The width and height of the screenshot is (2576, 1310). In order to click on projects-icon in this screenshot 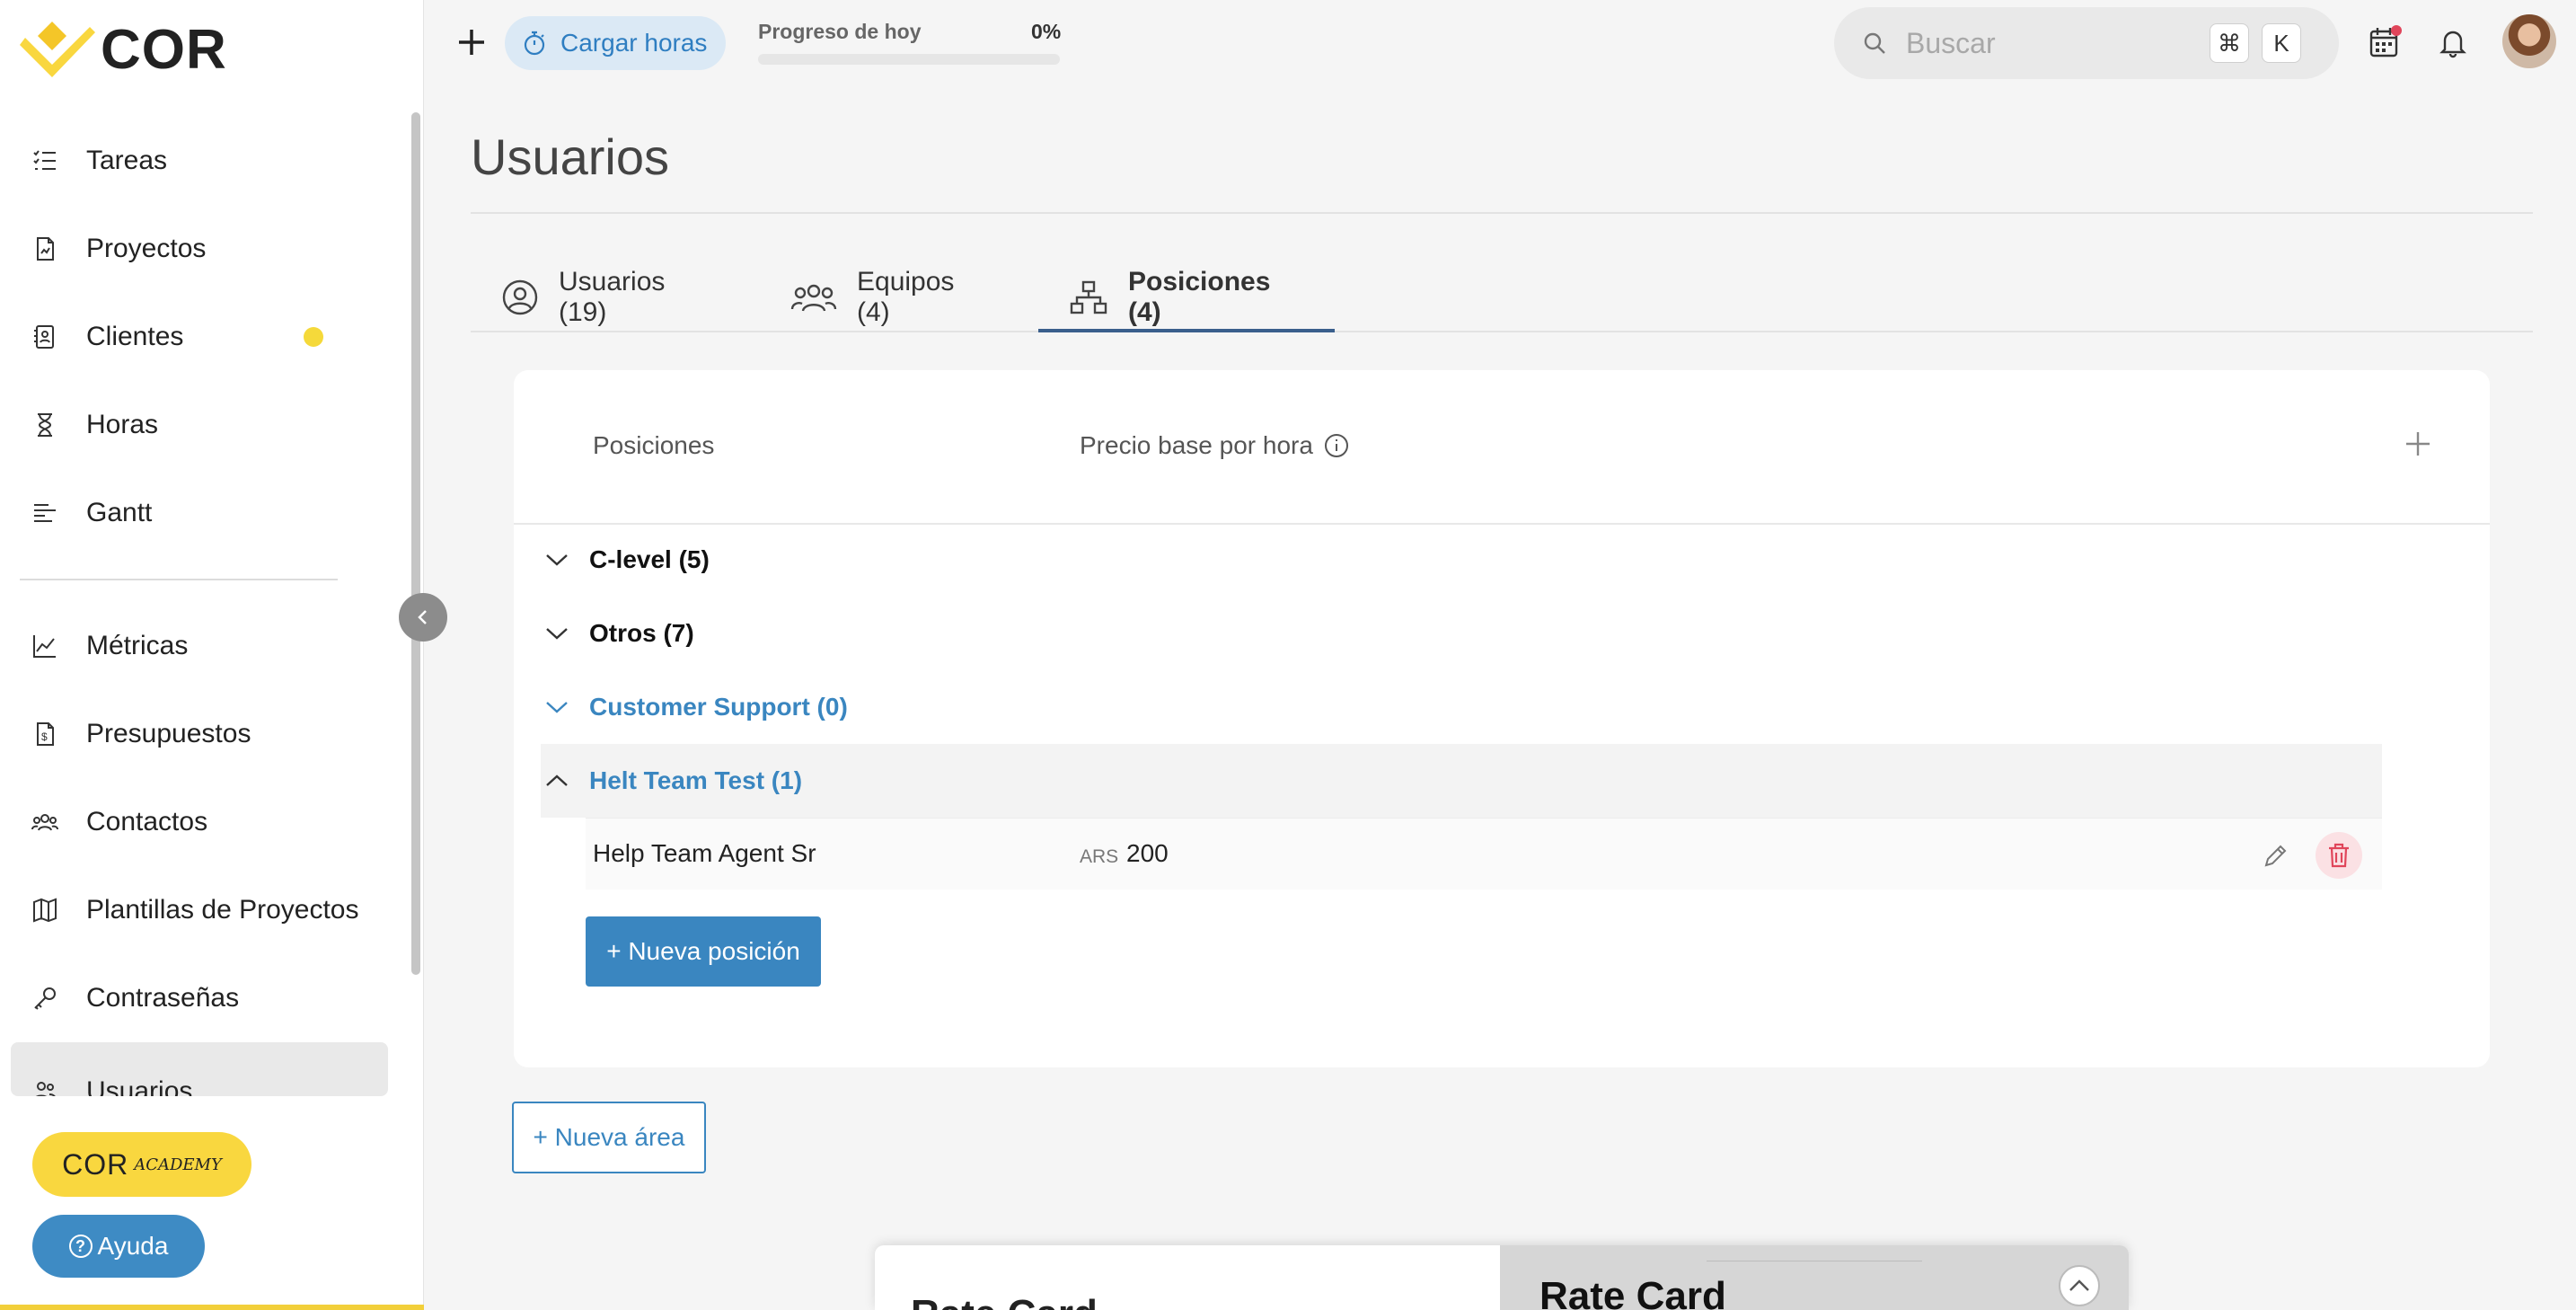, I will do `click(45, 249)`.